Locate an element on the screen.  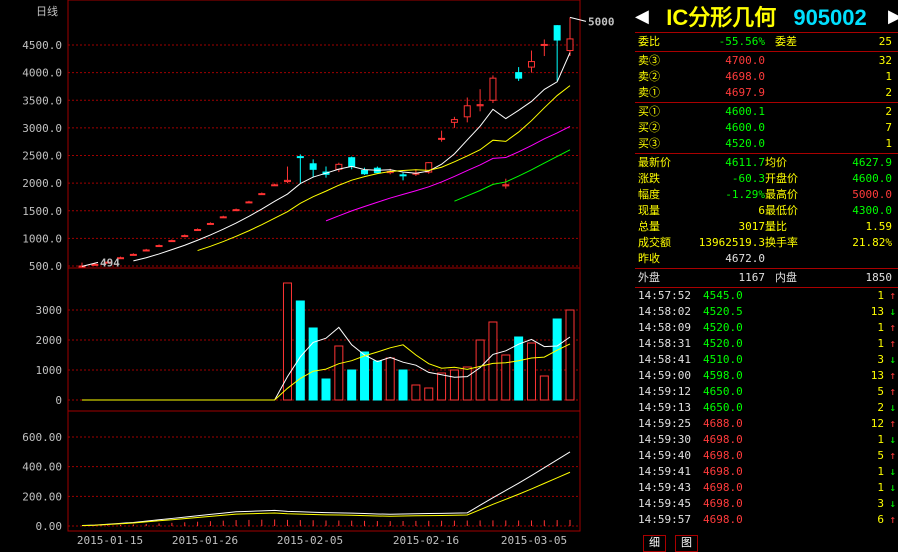
stat-value: 13962519.3 is located at coordinates (731, 242).